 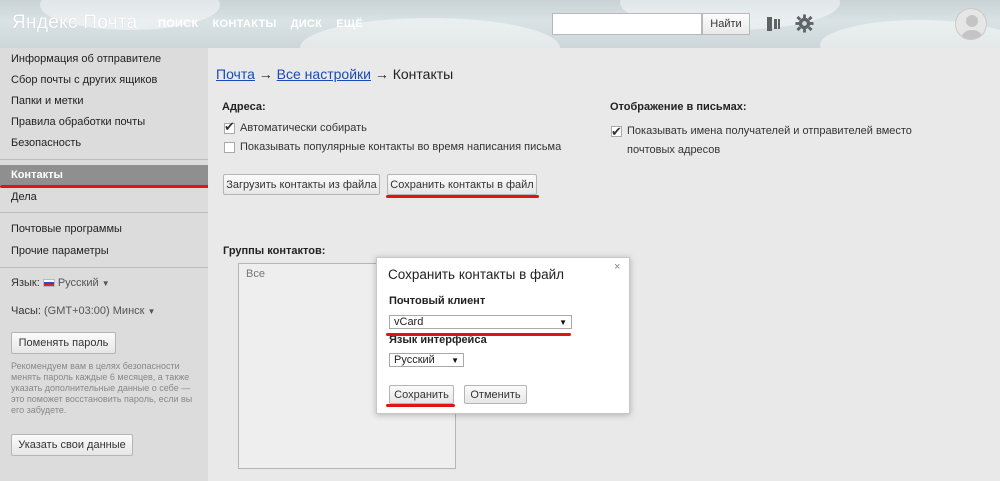 What do you see at coordinates (235, 74) in the screenshot?
I see `breadcrumb-mail-link: Почта` at bounding box center [235, 74].